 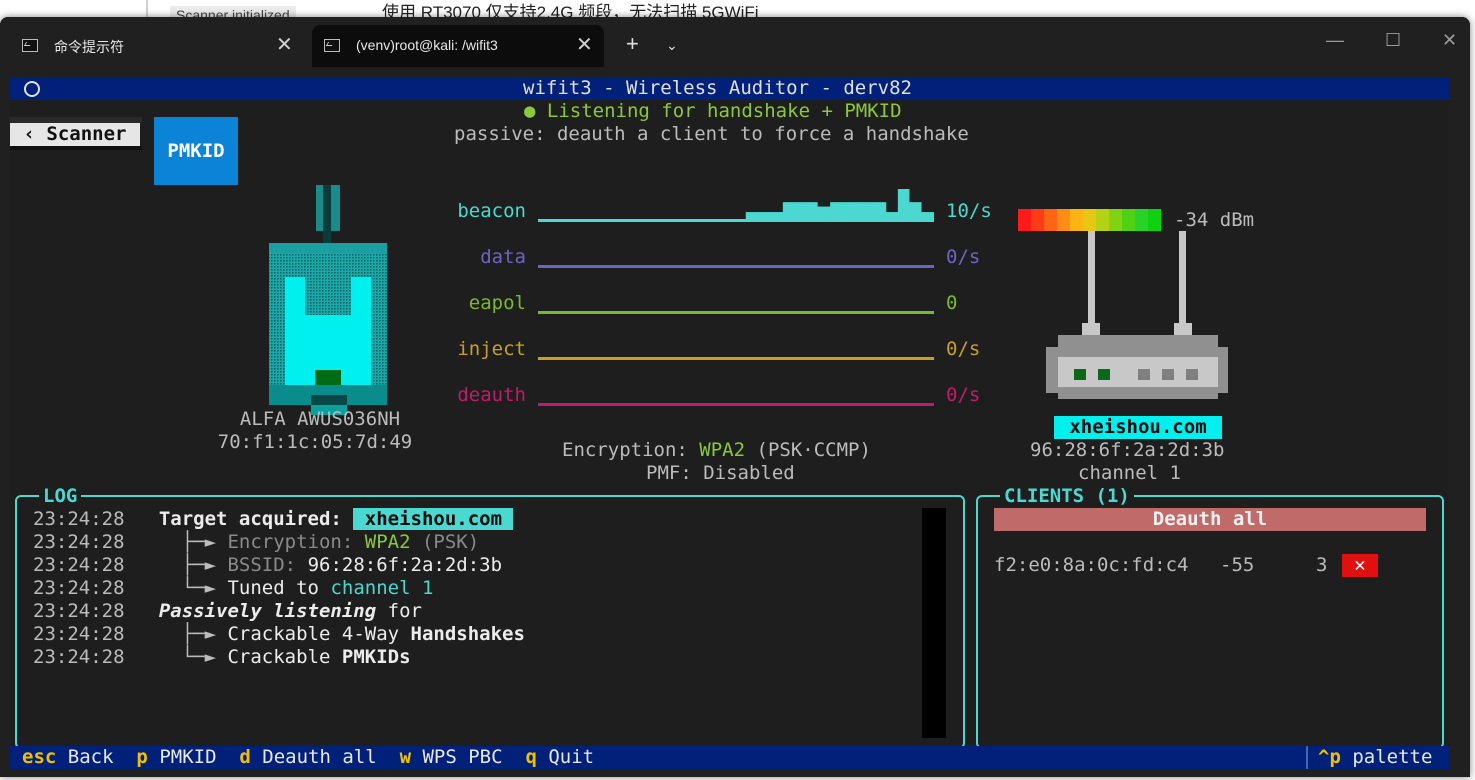 What do you see at coordinates (736, 404) in the screenshot?
I see `meter-baseline-deauth` at bounding box center [736, 404].